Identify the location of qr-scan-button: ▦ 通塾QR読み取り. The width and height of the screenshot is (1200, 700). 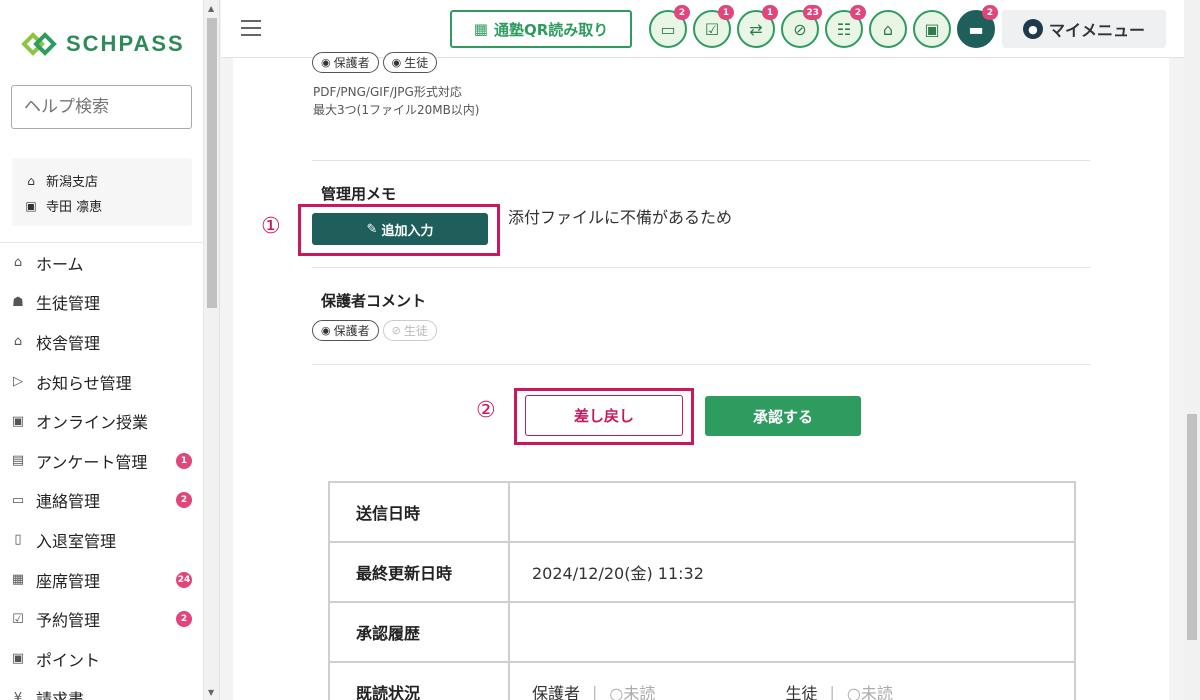
(541, 29).